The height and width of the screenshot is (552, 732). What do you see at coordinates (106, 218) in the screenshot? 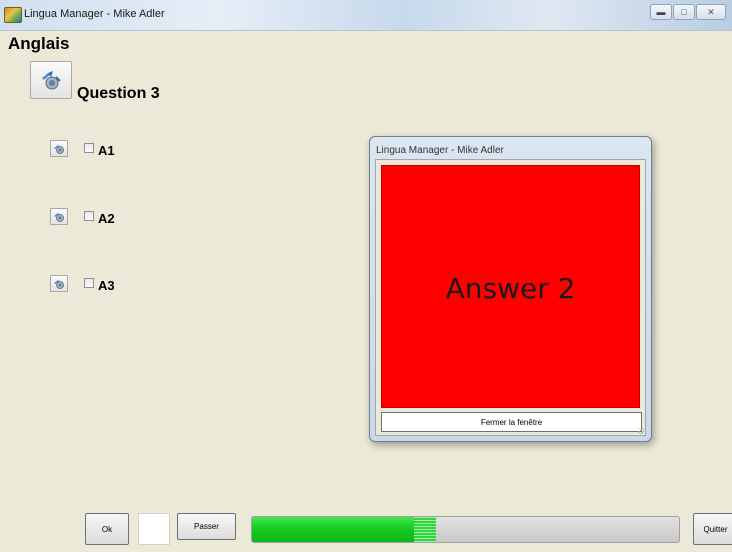
I see `answer-a2-label: A2` at bounding box center [106, 218].